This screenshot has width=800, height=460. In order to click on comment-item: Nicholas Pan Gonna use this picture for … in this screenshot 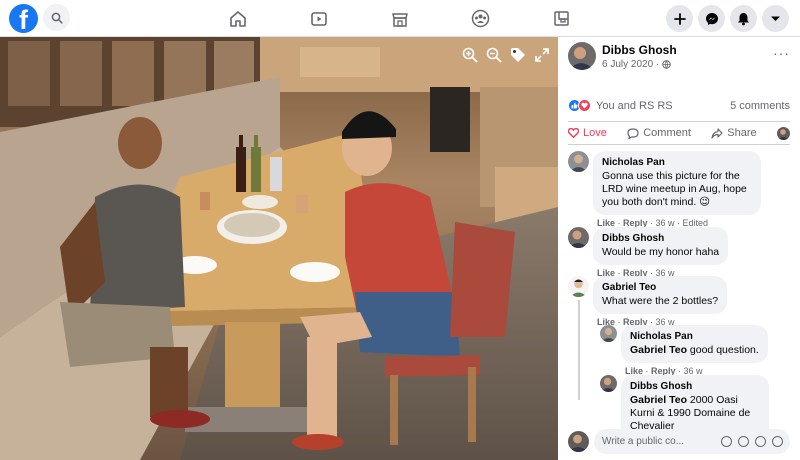, I will do `click(664, 189)`.